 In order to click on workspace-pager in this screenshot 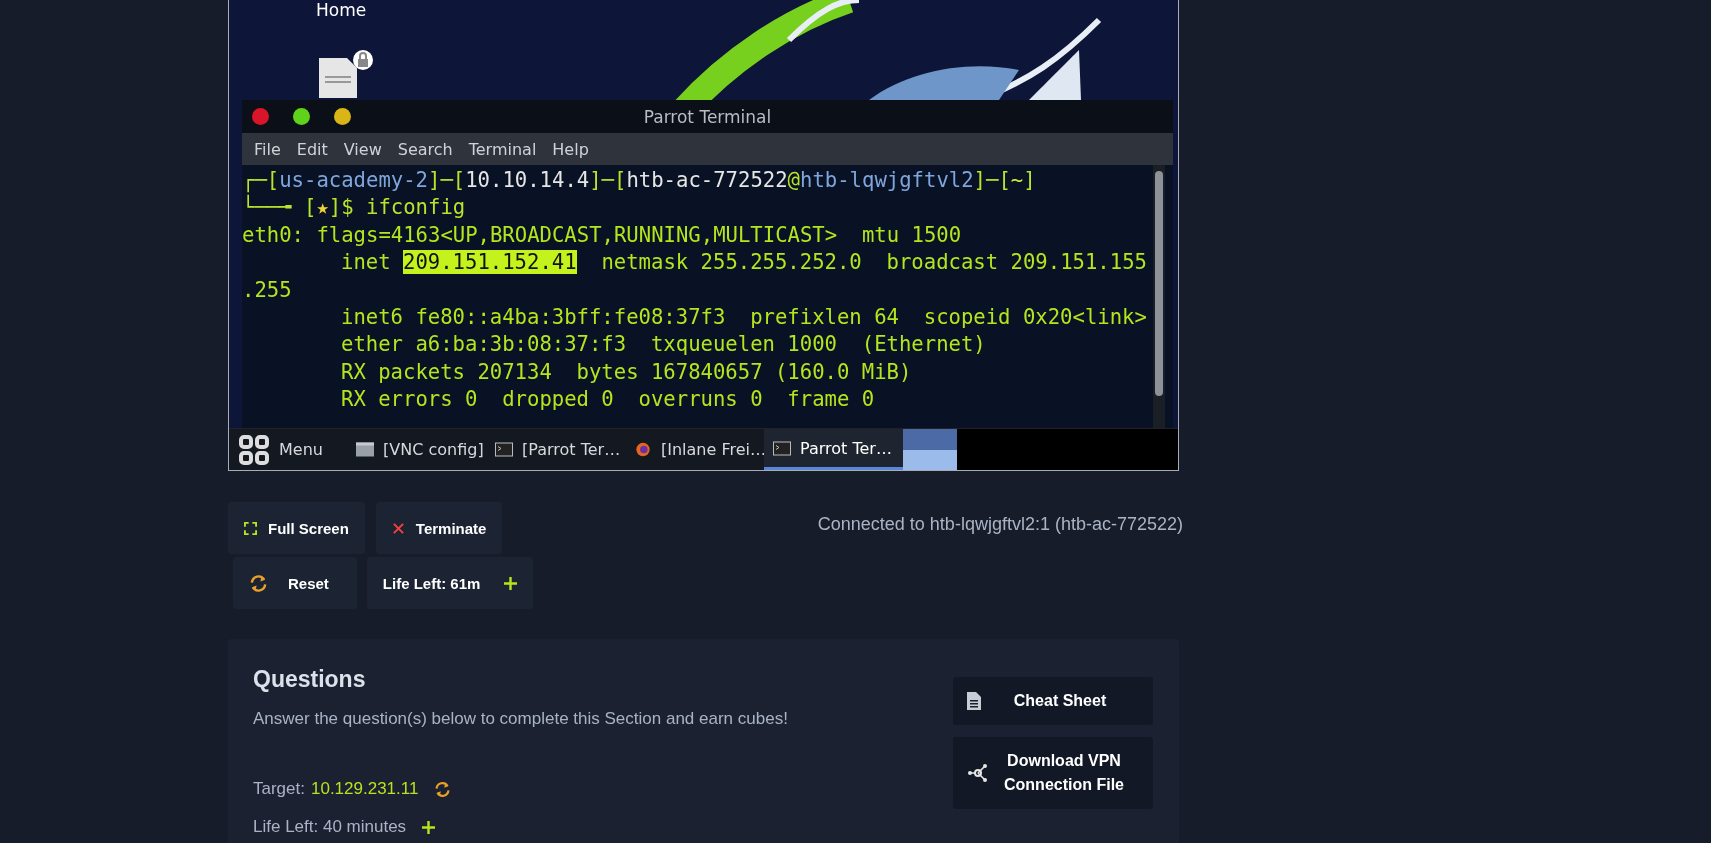, I will do `click(930, 449)`.